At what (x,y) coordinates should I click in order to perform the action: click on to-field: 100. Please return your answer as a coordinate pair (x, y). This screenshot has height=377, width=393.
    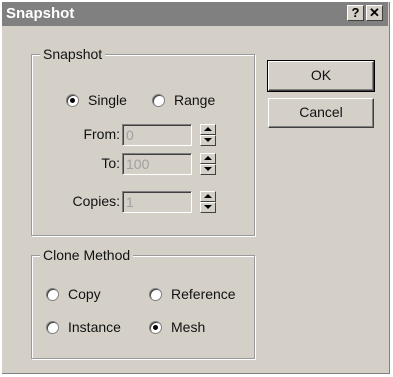
    Looking at the image, I should click on (157, 164).